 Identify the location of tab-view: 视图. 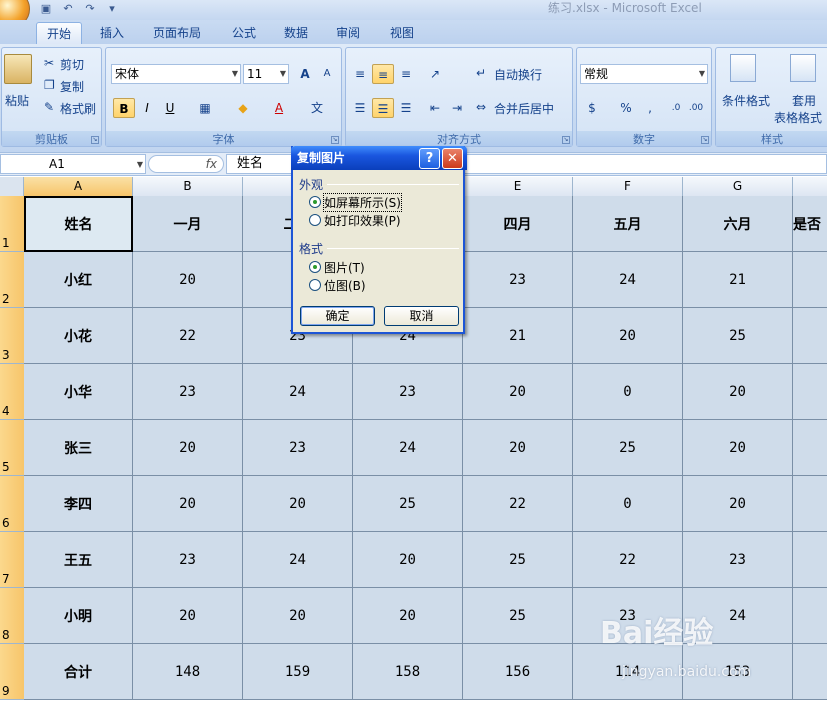
(402, 33).